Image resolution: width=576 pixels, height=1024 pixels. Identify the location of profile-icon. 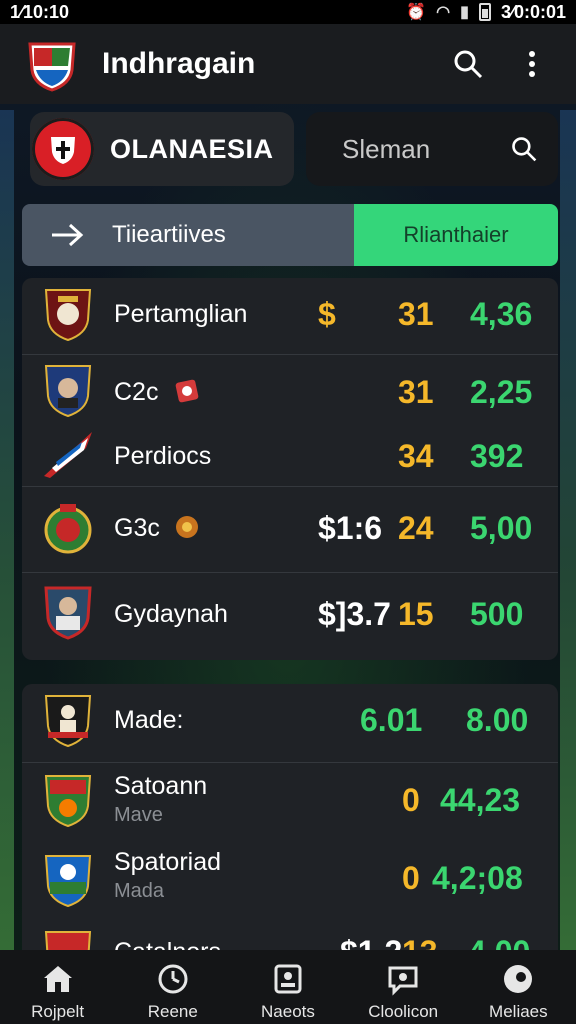
(518, 979).